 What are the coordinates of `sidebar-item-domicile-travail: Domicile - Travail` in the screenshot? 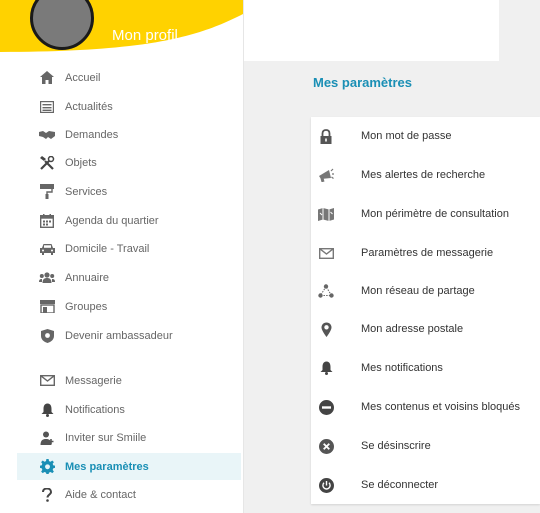 It's located at (129, 248).